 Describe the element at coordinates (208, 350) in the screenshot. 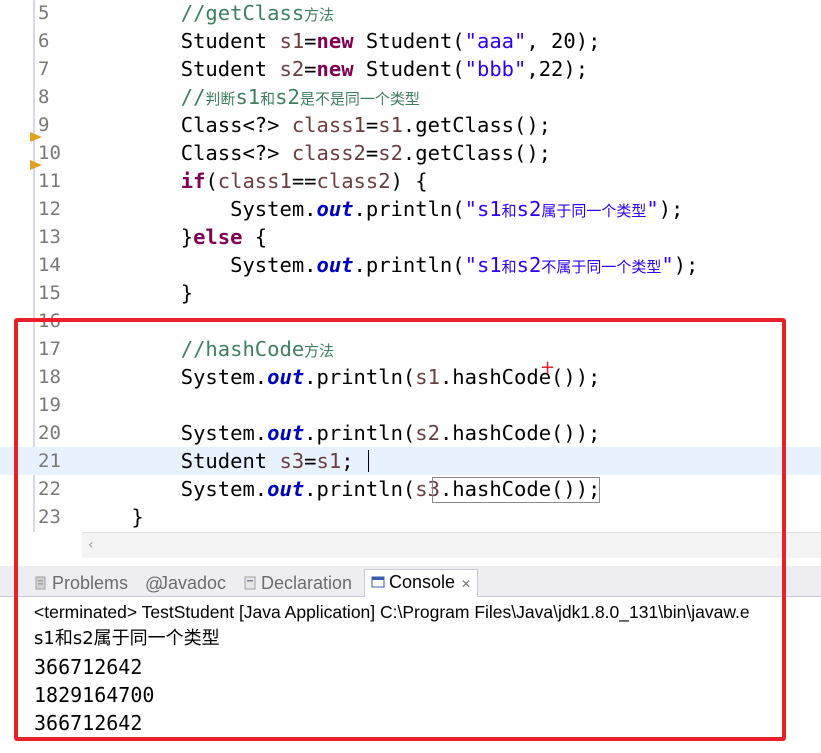

I see `code-text: //hashCode方法` at that location.